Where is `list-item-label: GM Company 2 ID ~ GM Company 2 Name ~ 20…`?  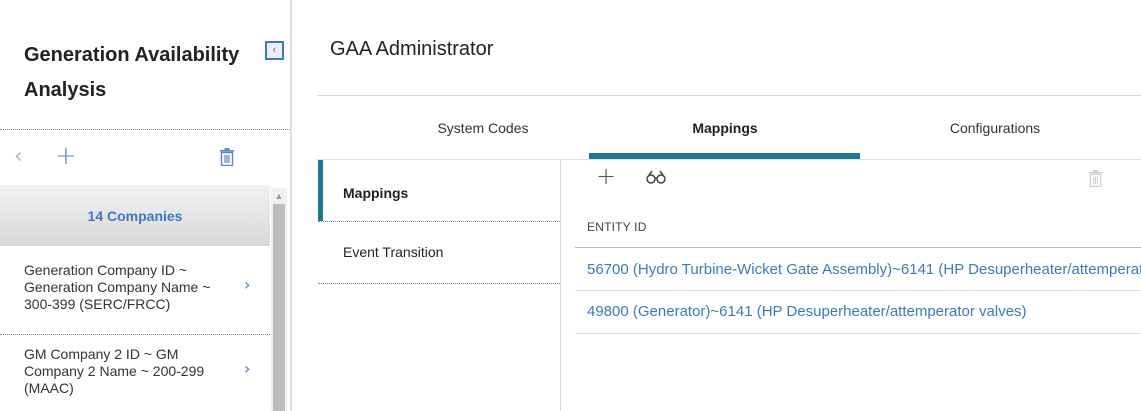
list-item-label: GM Company 2 ID ~ GM Company 2 Name ~ 20… is located at coordinates (114, 371).